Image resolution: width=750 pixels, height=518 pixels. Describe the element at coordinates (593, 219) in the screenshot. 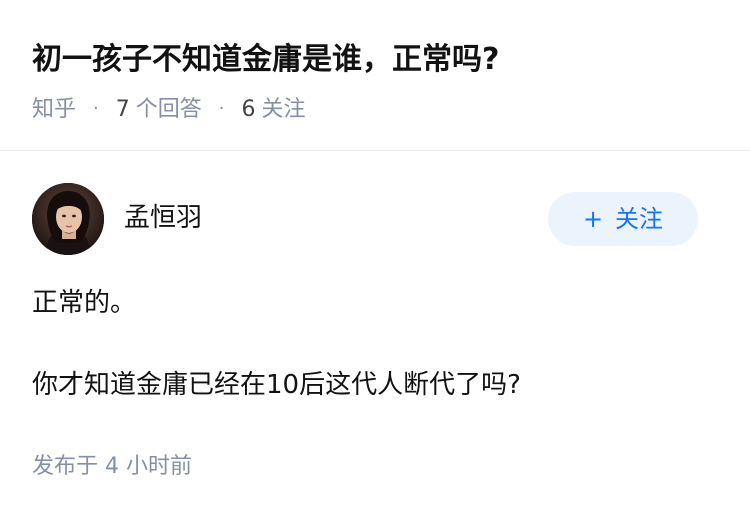

I see `plus-icon: +` at that location.